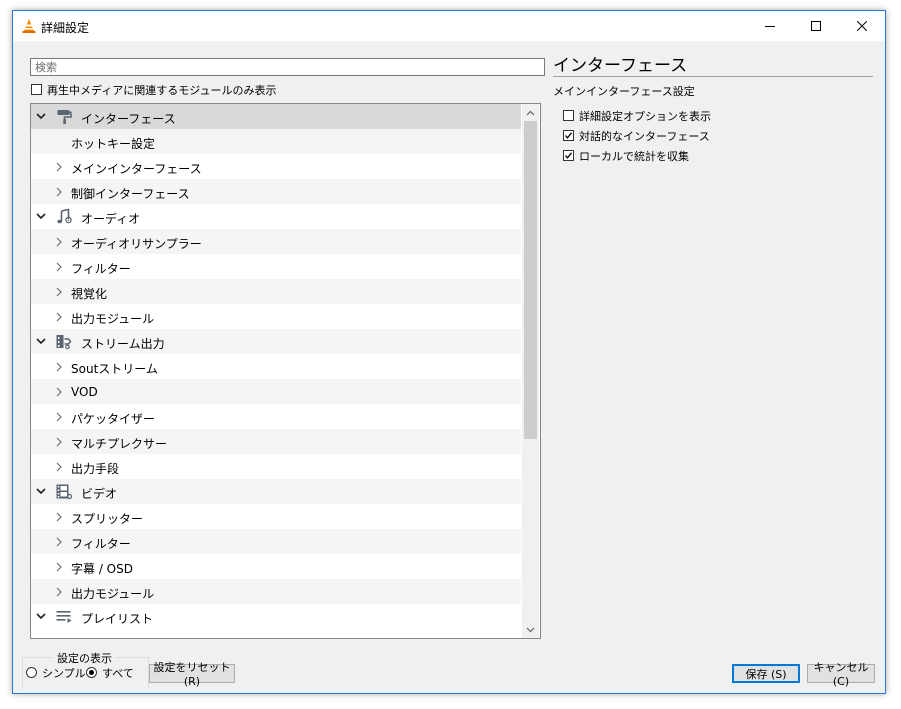 The image size is (901, 709). What do you see at coordinates (113, 594) in the screenshot?
I see `tree-item-label: 出力モジュール` at bounding box center [113, 594].